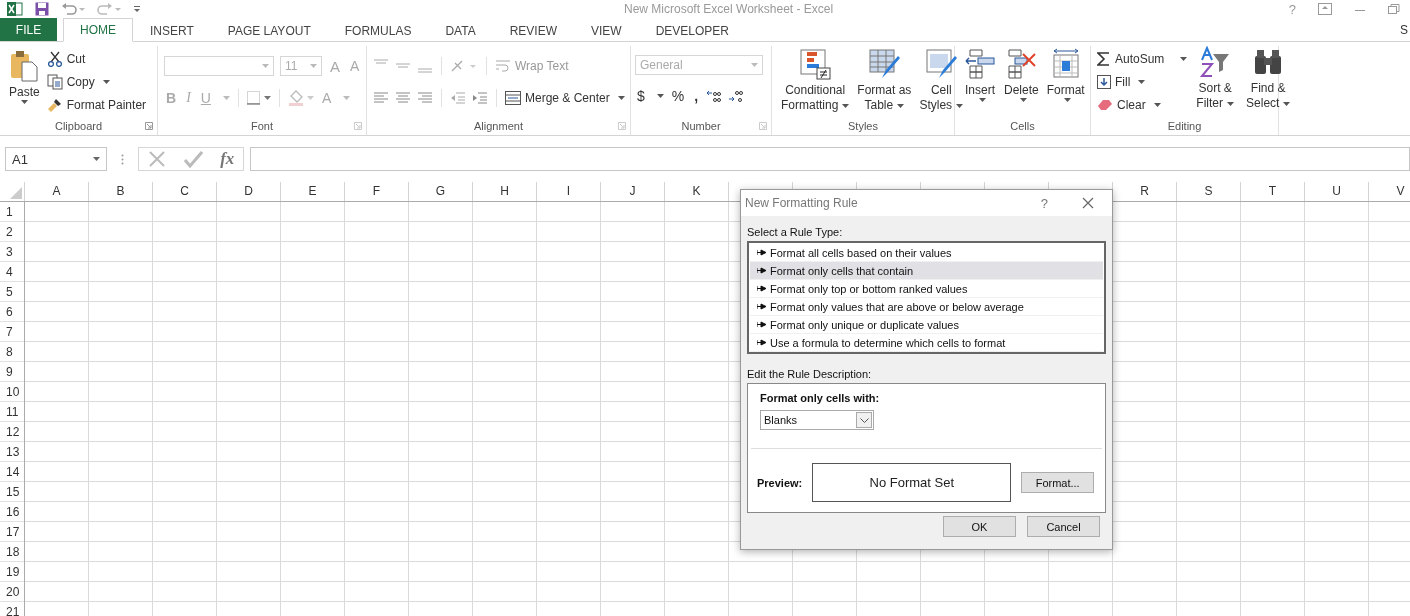 The width and height of the screenshot is (1410, 616). I want to click on rule-type-item: Format only cells that contain, so click(926, 271).